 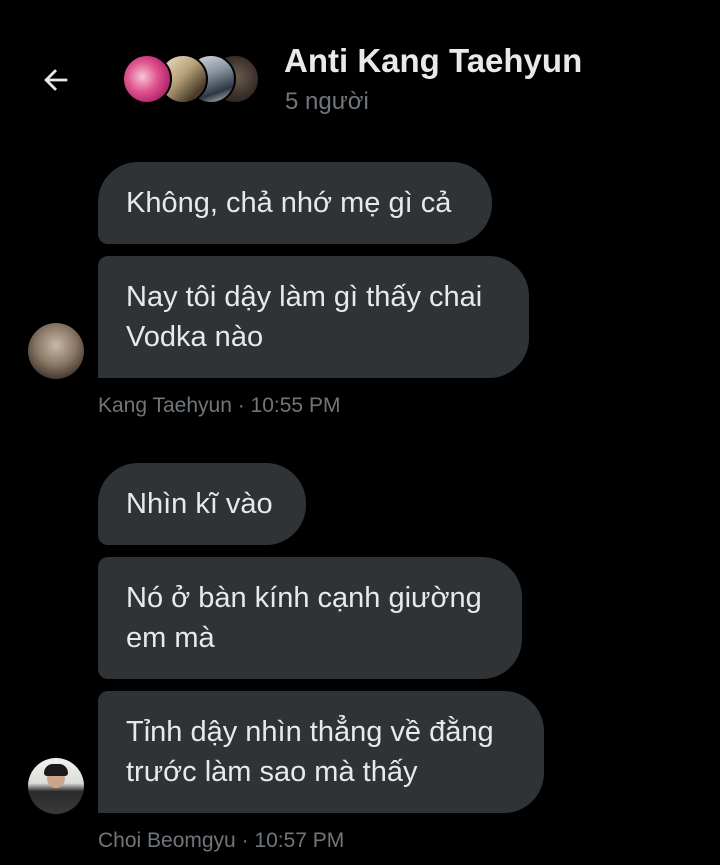 I want to click on message-bubble: Nhìn kĩ vào, so click(x=202, y=504).